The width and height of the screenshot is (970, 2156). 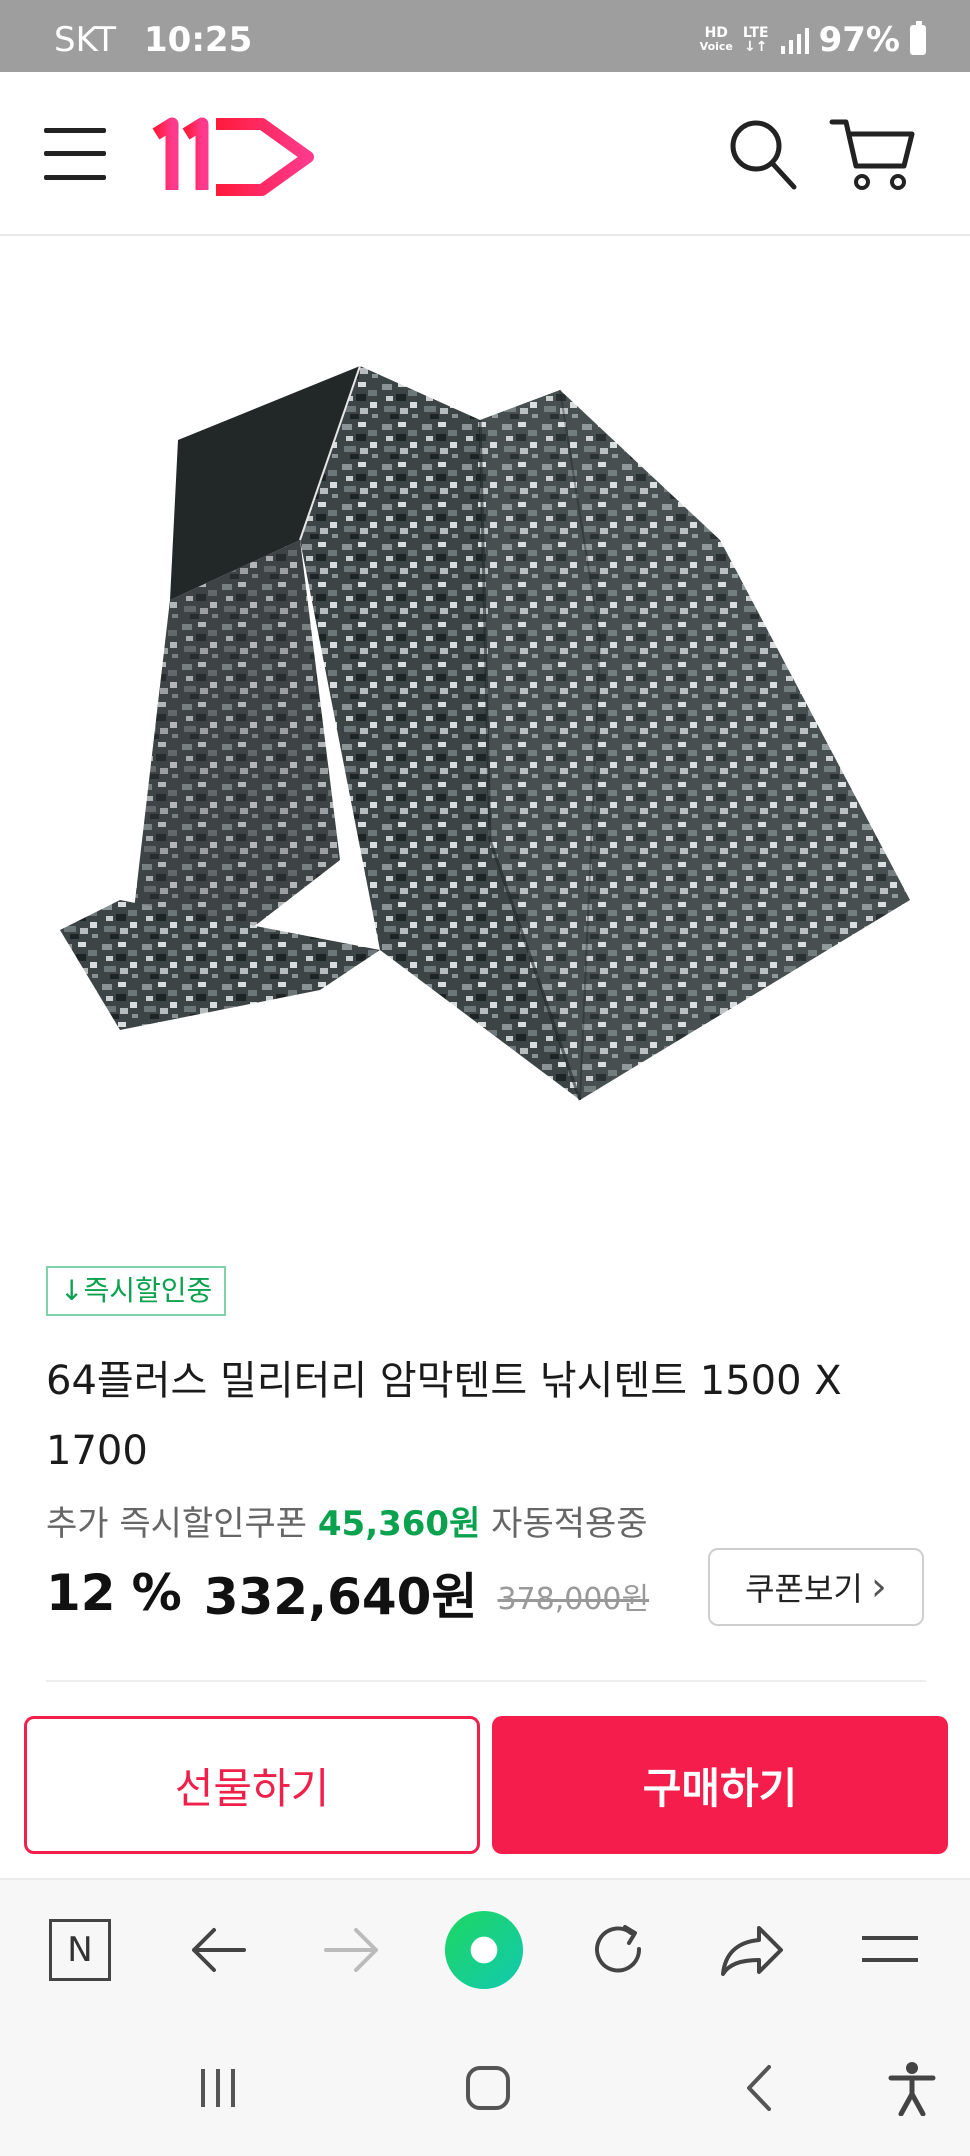 I want to click on battery-percent: 97%, so click(x=859, y=40).